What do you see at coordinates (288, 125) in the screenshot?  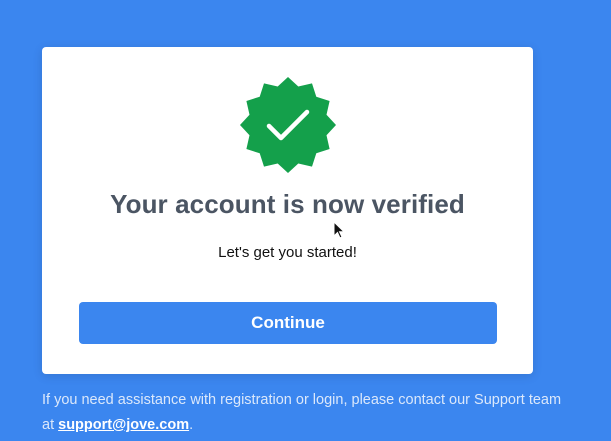 I see `verified-badge-icon` at bounding box center [288, 125].